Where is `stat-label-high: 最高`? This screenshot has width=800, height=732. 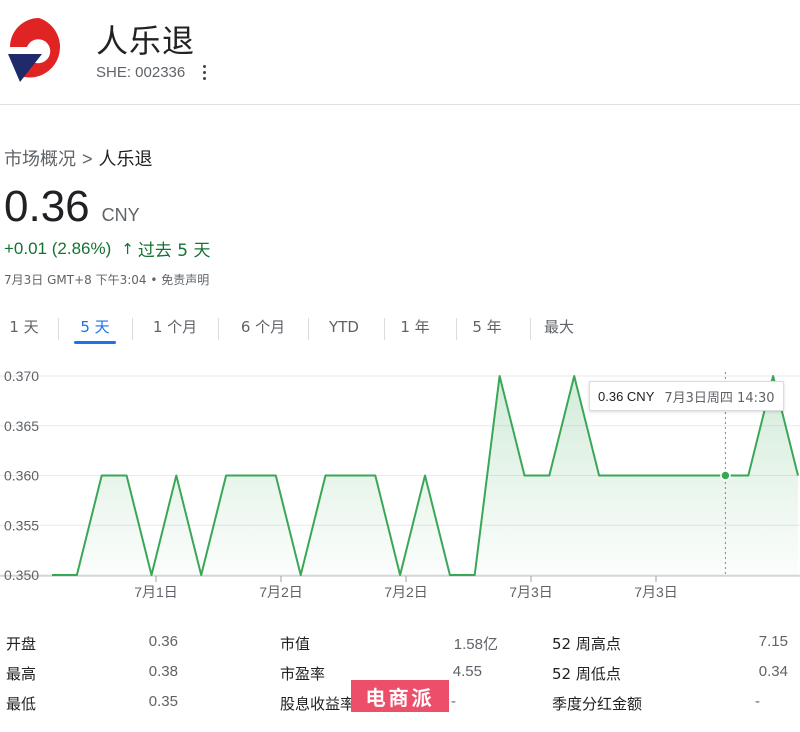 stat-label-high: 最高 is located at coordinates (21, 674).